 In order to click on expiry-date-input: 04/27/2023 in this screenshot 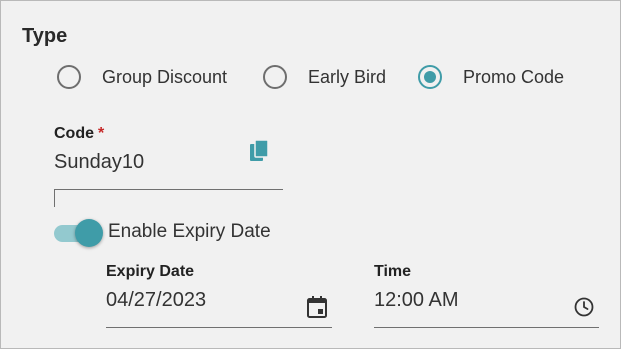, I will do `click(219, 306)`.